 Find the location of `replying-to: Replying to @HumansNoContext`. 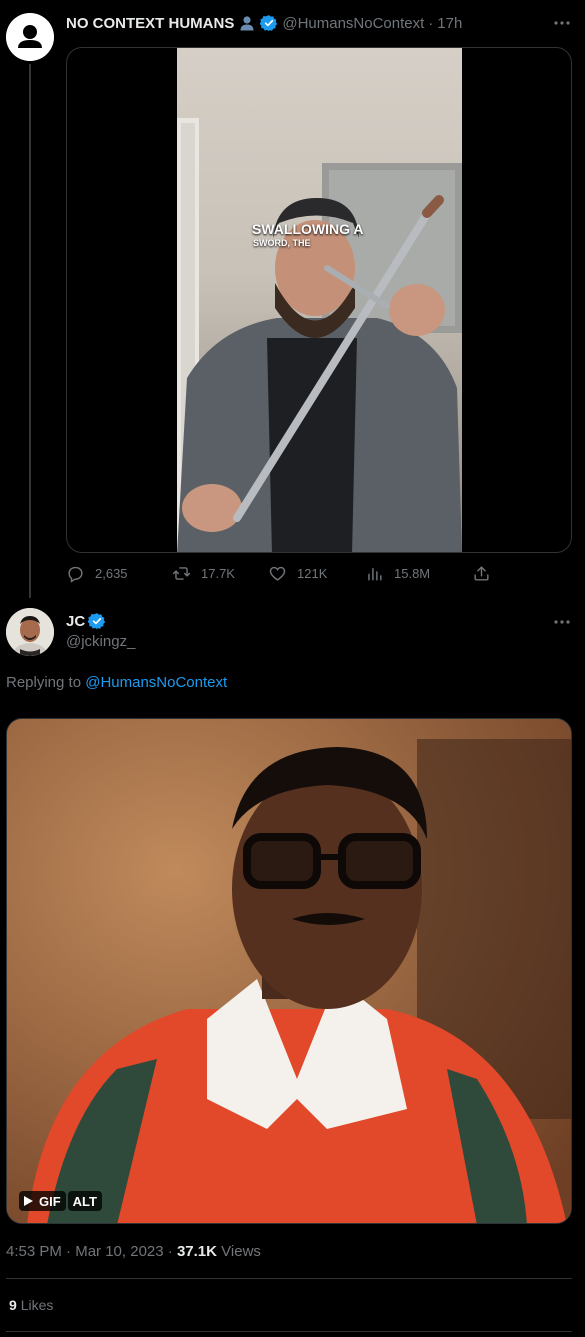

replying-to: Replying to @HumansNoContext is located at coordinates (116, 682).